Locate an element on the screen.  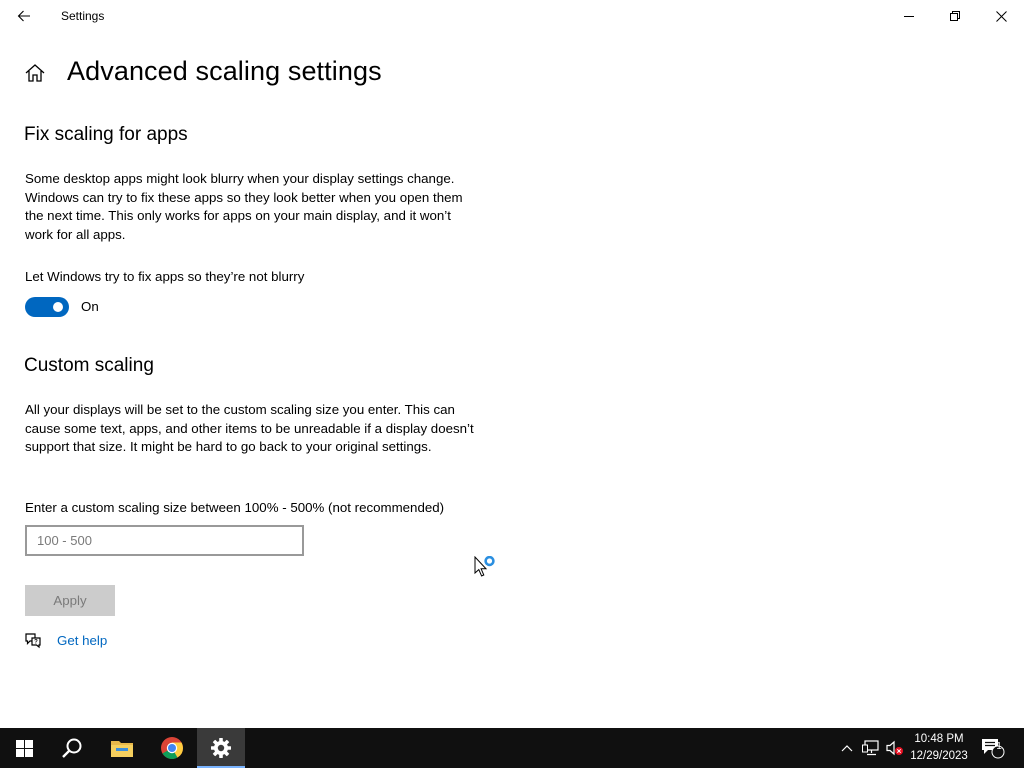
file-explorer-button is located at coordinates (122, 748).